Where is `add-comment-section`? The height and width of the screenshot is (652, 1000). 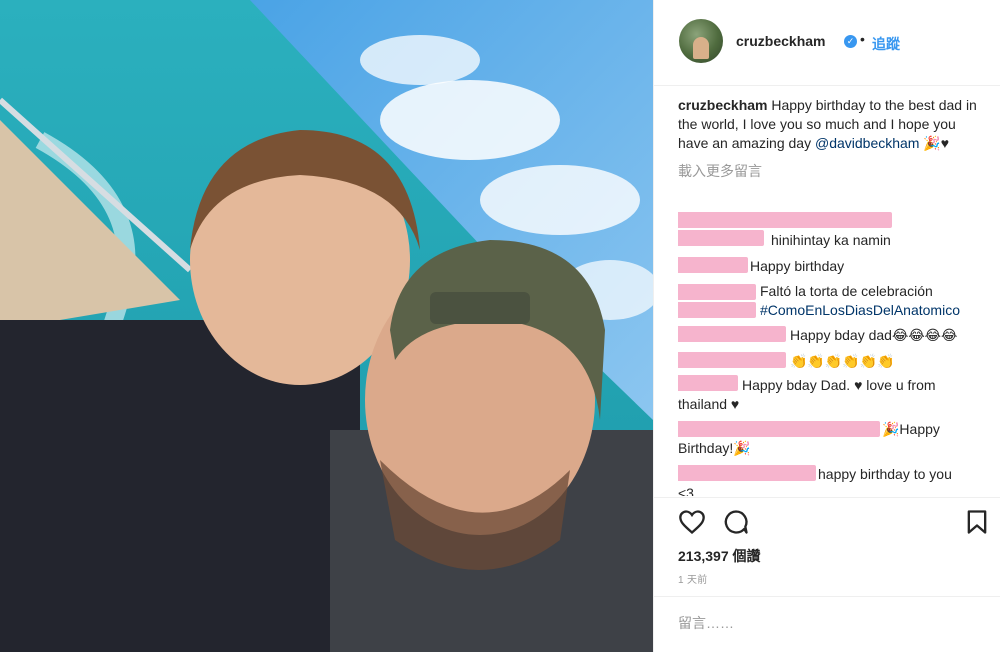
add-comment-section is located at coordinates (827, 624).